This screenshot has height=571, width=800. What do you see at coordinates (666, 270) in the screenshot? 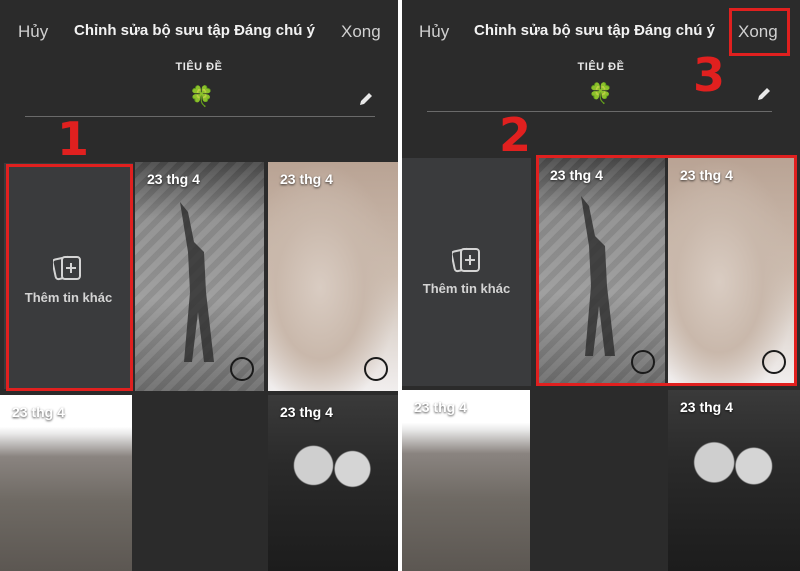
I see `step2-highlight` at bounding box center [666, 270].